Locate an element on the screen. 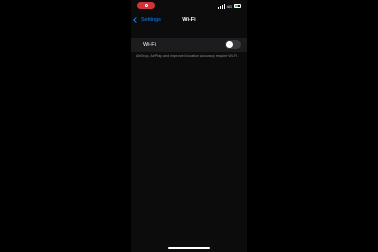 The width and height of the screenshot is (378, 252). page-title: Wi-Fi is located at coordinates (189, 20).